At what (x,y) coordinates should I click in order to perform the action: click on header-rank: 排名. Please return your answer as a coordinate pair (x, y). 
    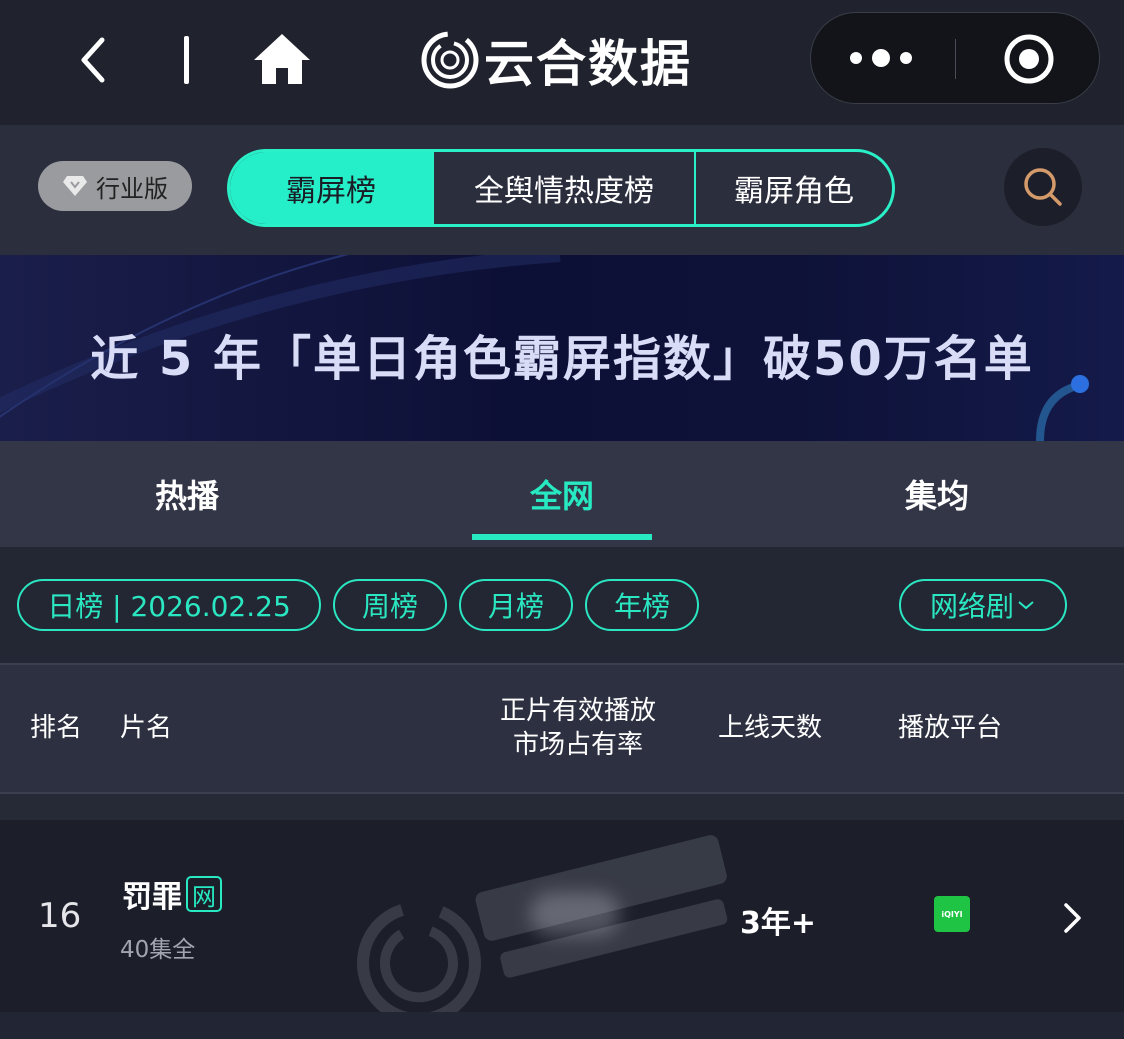
    Looking at the image, I should click on (56, 728).